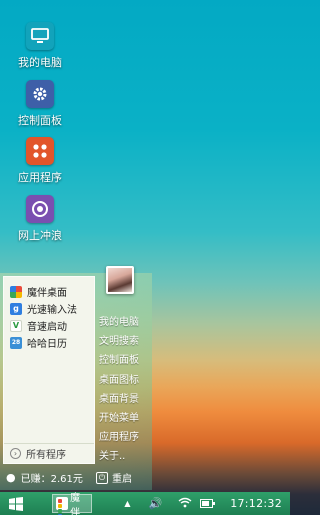  What do you see at coordinates (46, 455) in the screenshot?
I see `all-programs-label: 所有程序` at bounding box center [46, 455].